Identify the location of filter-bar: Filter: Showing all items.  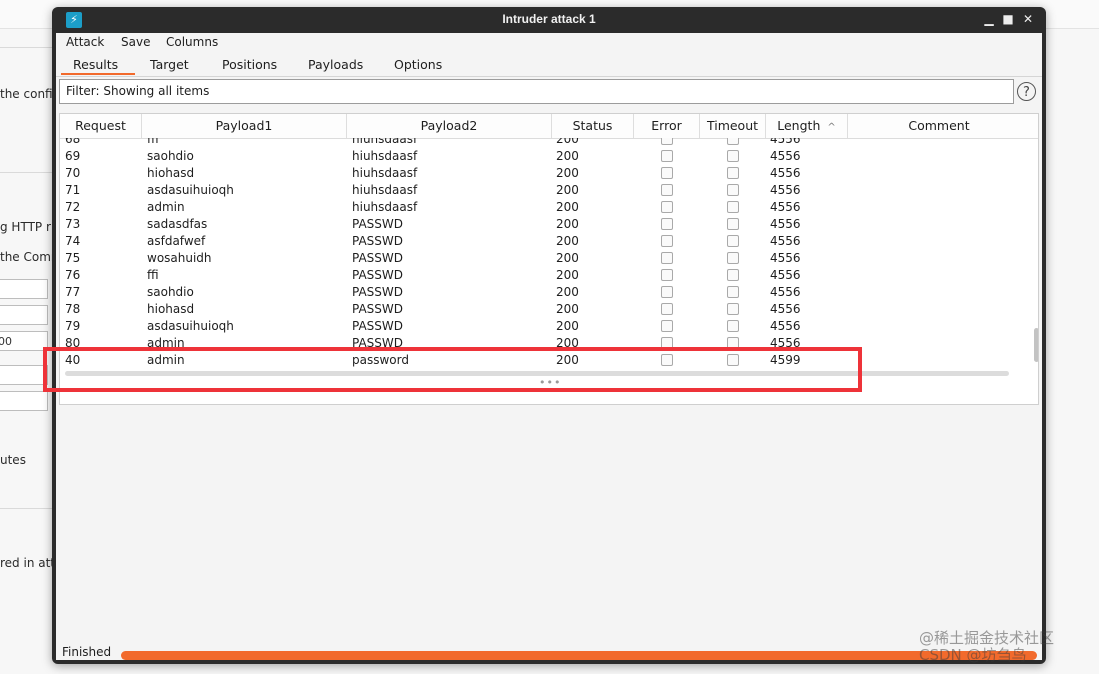
(536, 91).